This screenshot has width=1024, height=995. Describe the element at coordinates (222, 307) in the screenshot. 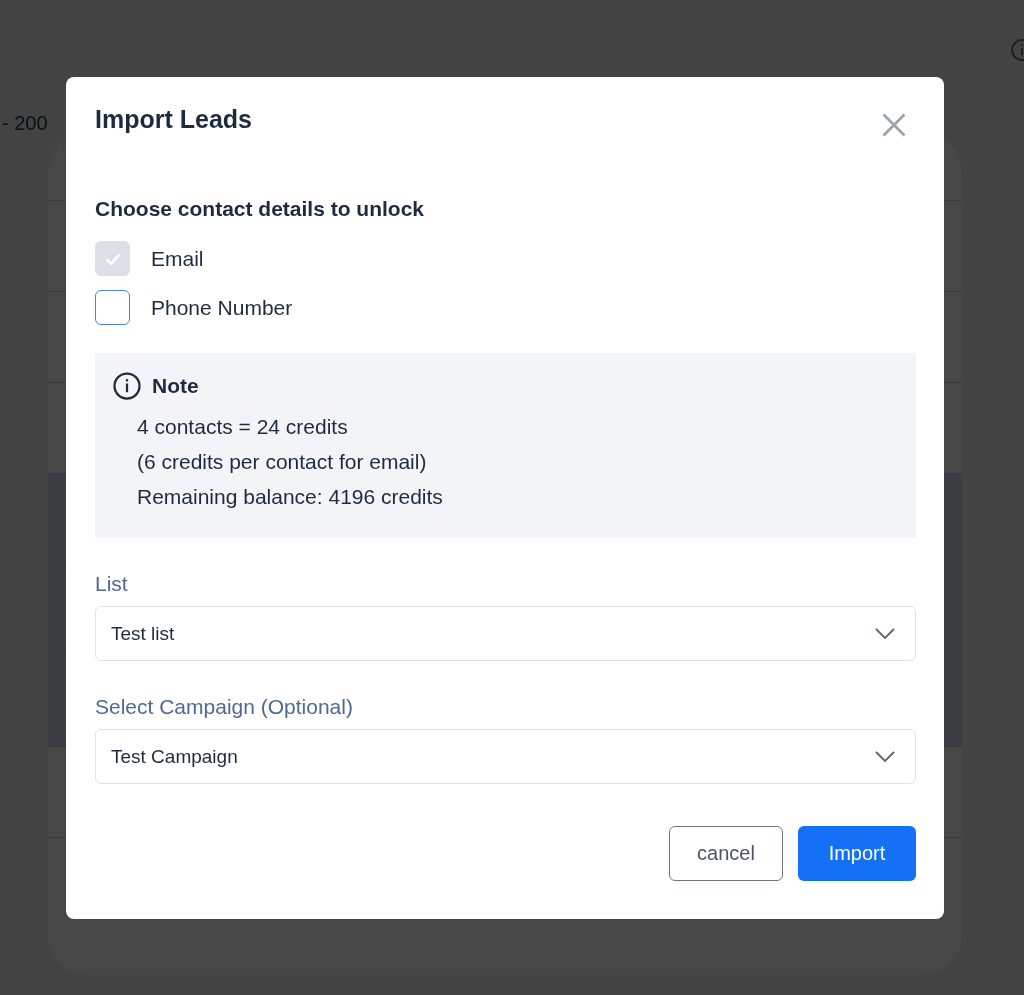

I see `checkbox-label: Phone Number` at that location.